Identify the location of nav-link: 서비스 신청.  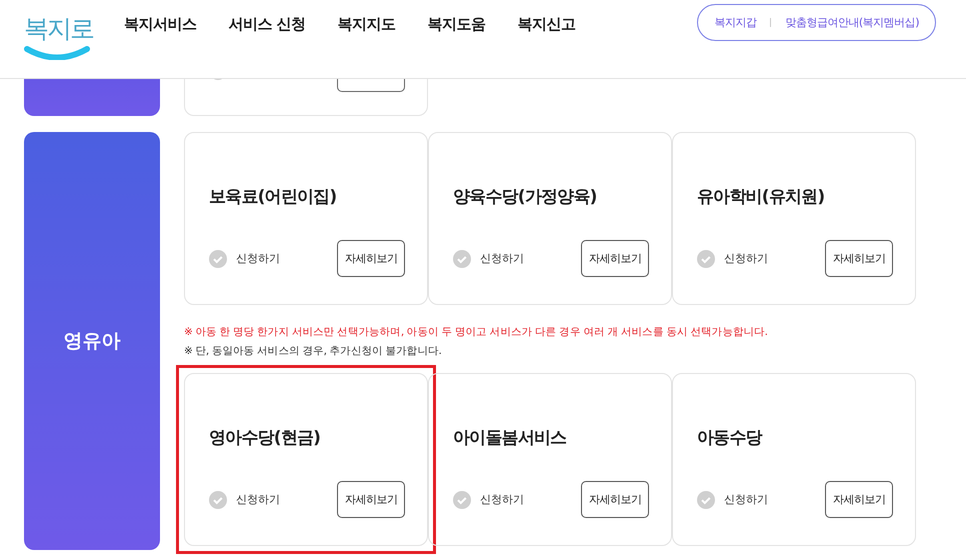
(267, 24).